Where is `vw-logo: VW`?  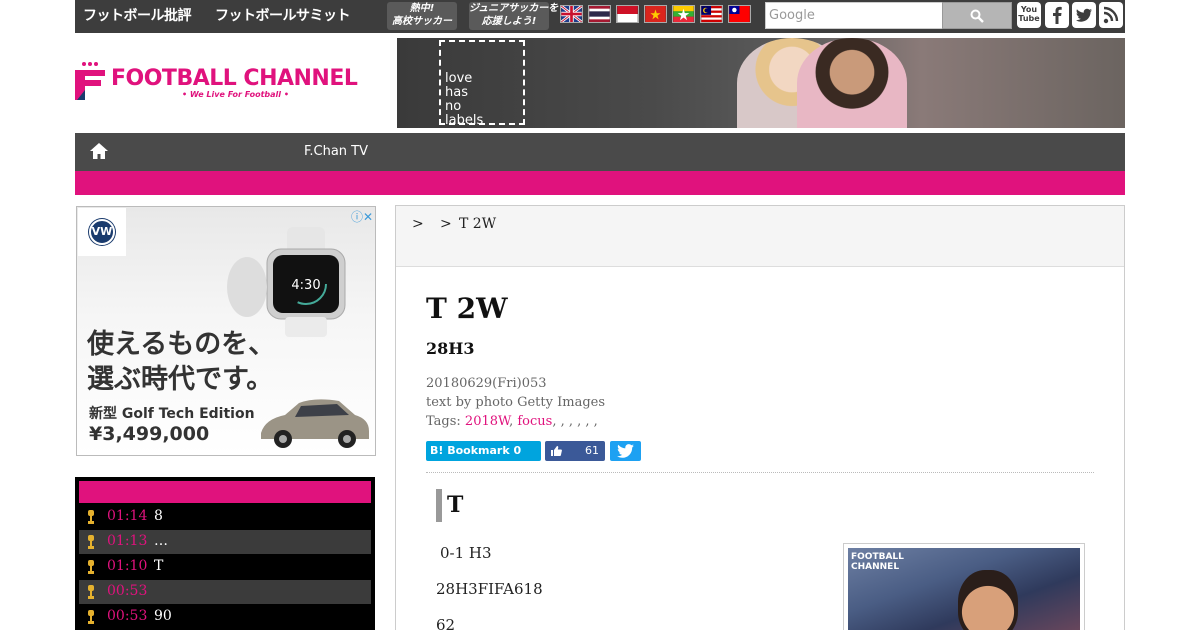 vw-logo: VW is located at coordinates (102, 232).